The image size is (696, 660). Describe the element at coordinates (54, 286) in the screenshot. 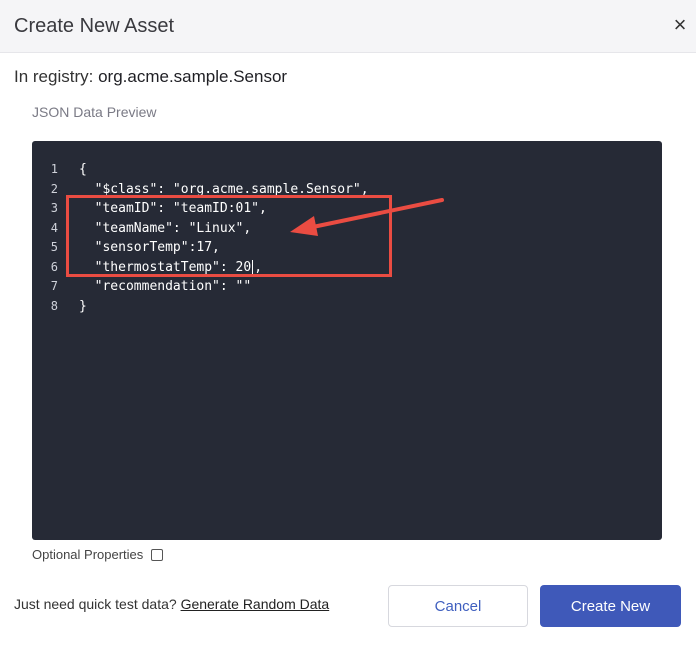

I see `line-number: 7` at that location.